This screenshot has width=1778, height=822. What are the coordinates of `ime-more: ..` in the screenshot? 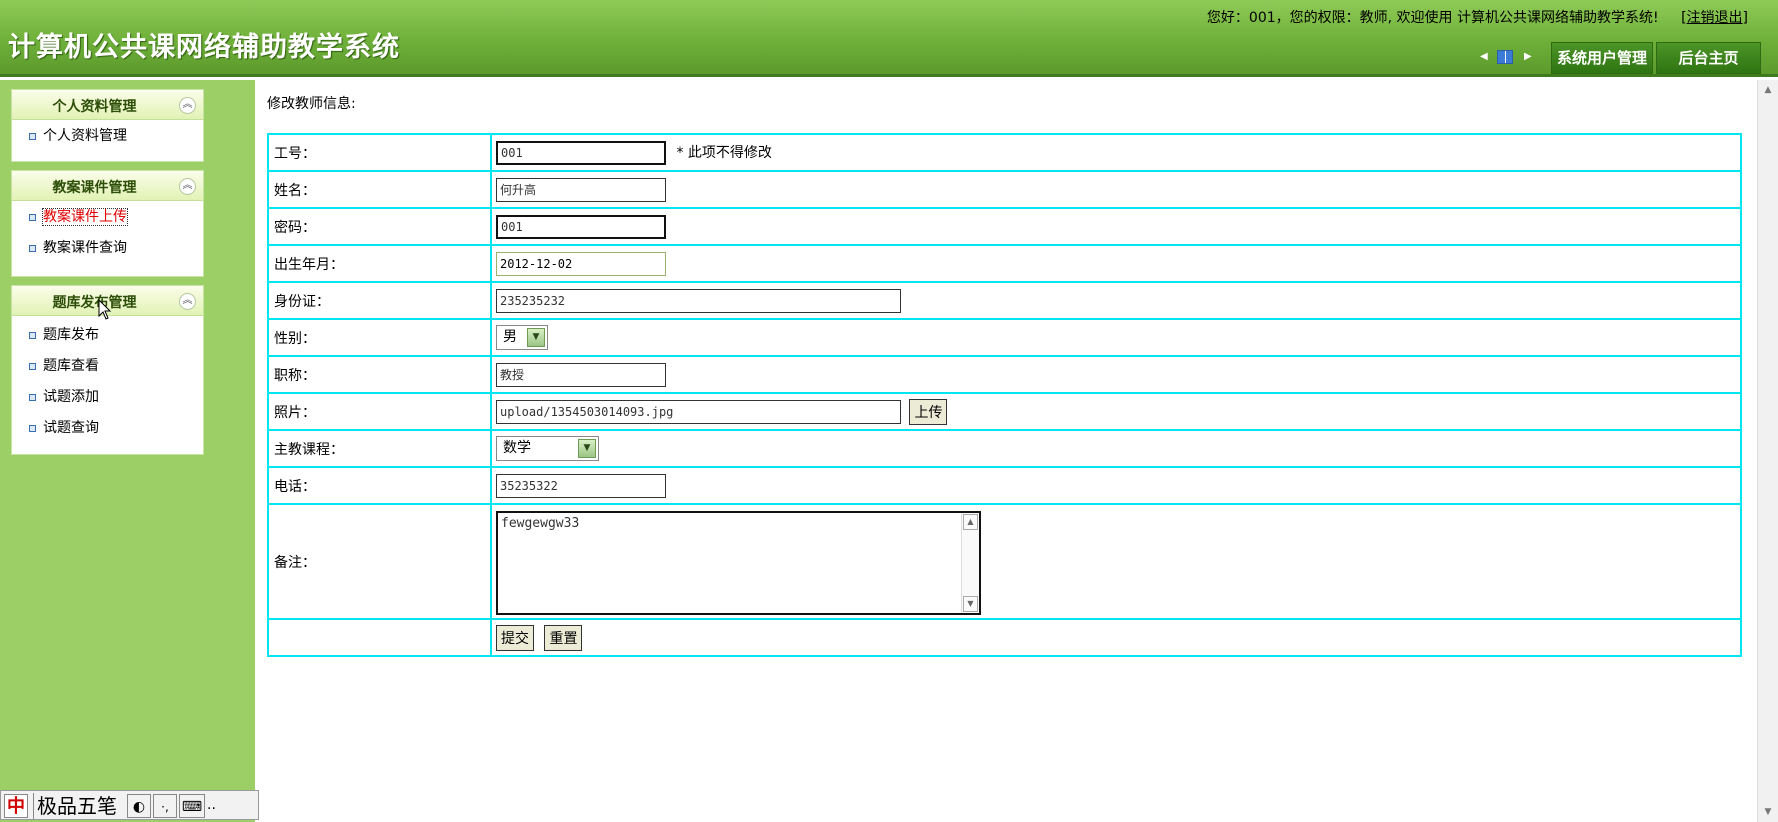 It's located at (211, 805).